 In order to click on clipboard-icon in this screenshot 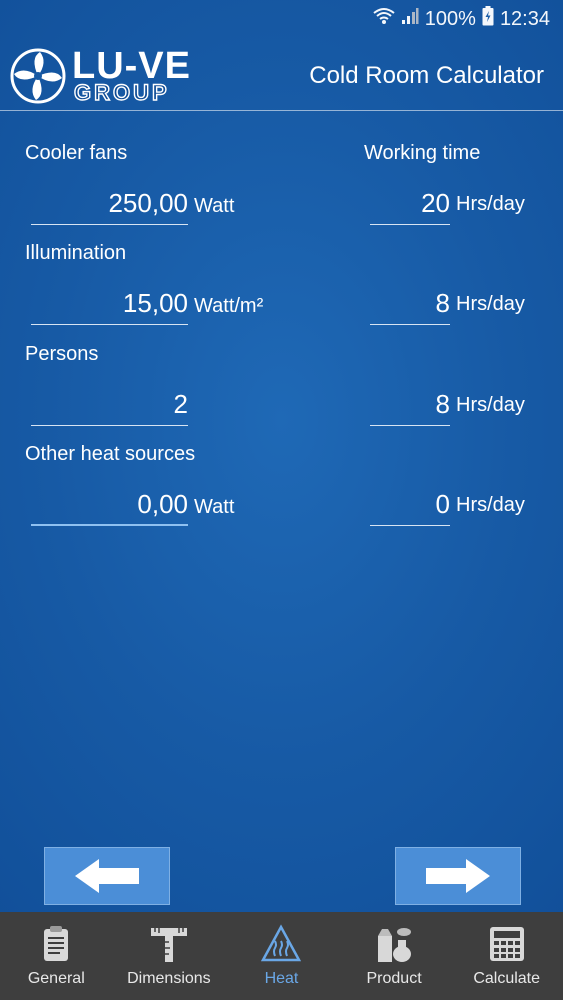, I will do `click(56, 943)`.